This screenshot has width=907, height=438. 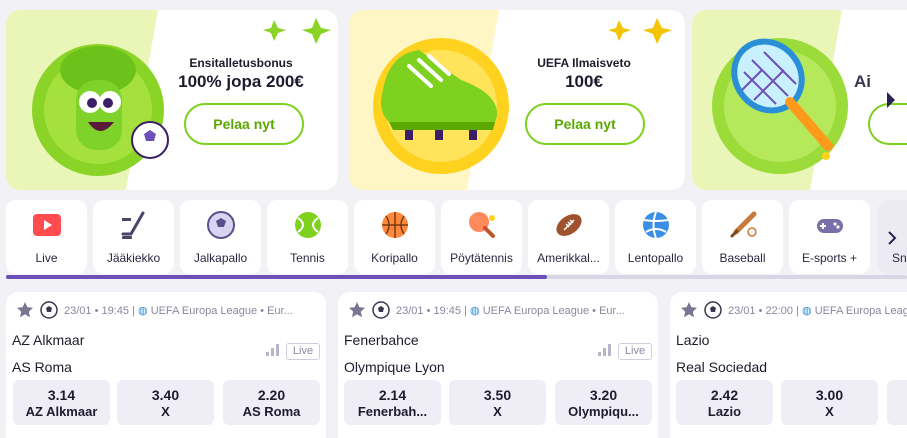 I want to click on tennis-ball-icon, so click(x=308, y=225).